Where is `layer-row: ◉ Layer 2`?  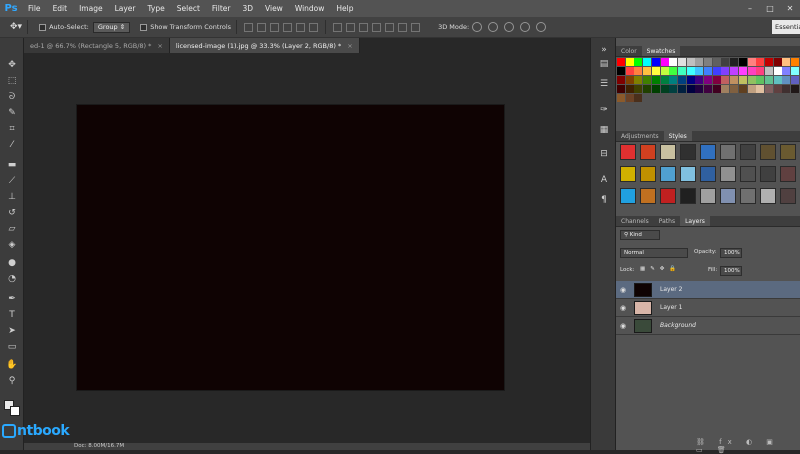 layer-row: ◉ Layer 2 is located at coordinates (708, 290).